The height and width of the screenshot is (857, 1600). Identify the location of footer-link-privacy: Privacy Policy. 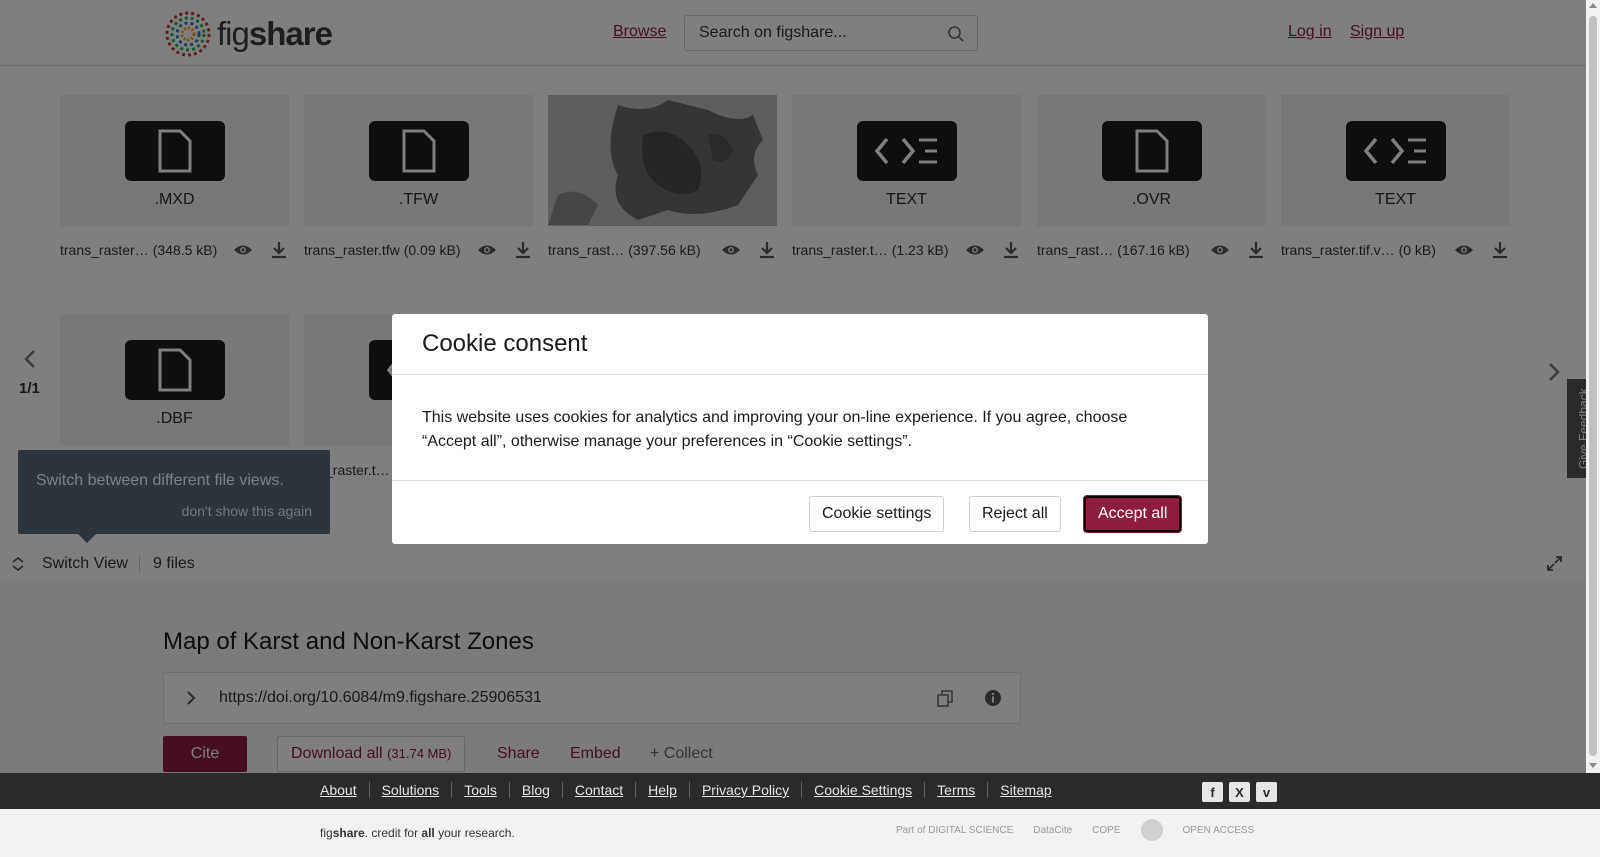
(746, 790).